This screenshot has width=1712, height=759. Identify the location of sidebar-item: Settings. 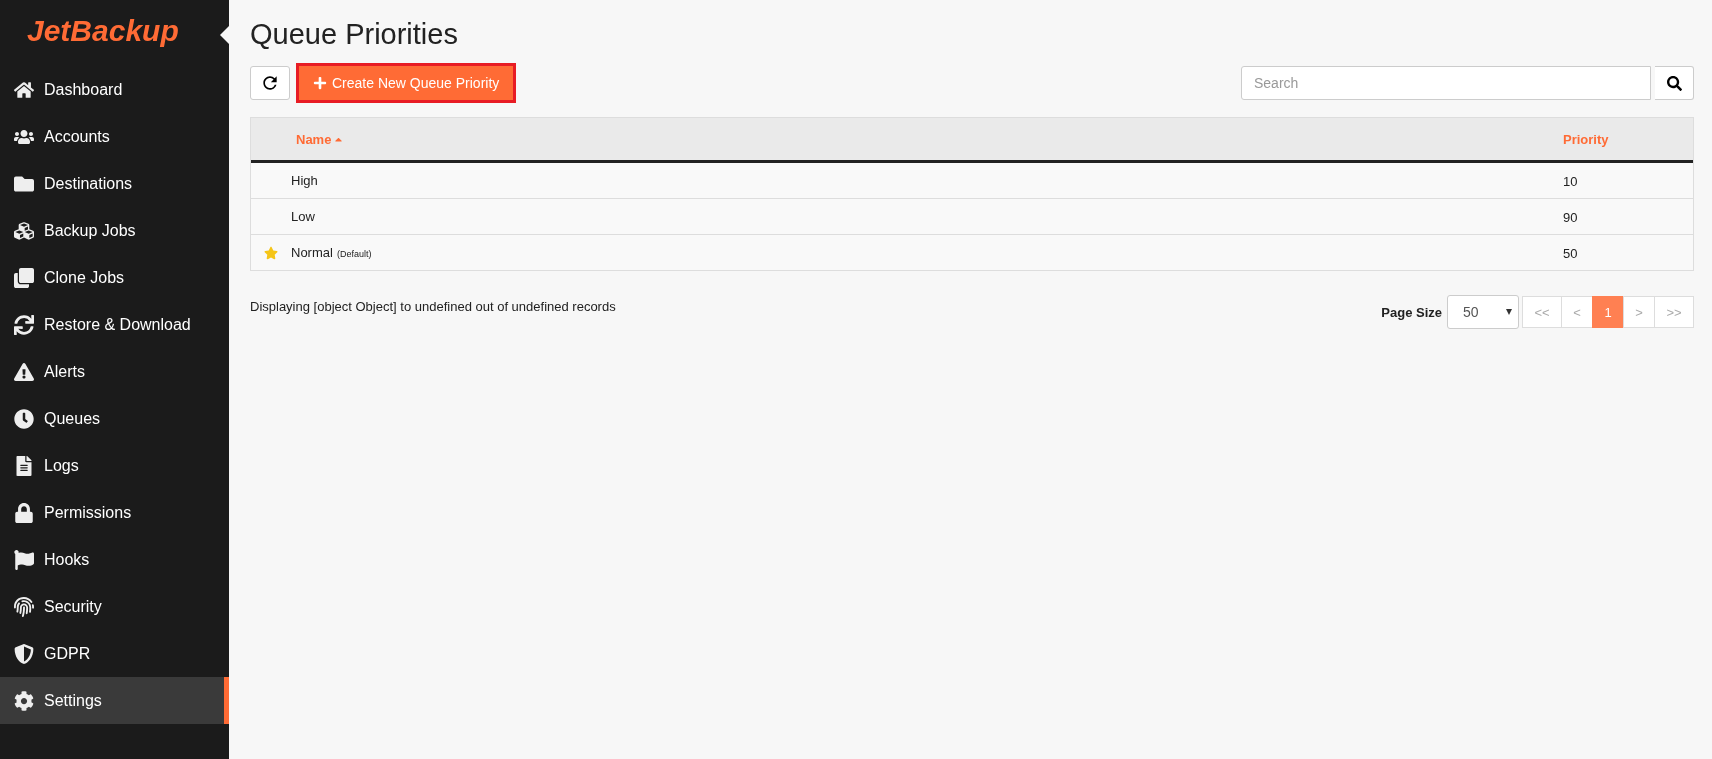
(114, 700).